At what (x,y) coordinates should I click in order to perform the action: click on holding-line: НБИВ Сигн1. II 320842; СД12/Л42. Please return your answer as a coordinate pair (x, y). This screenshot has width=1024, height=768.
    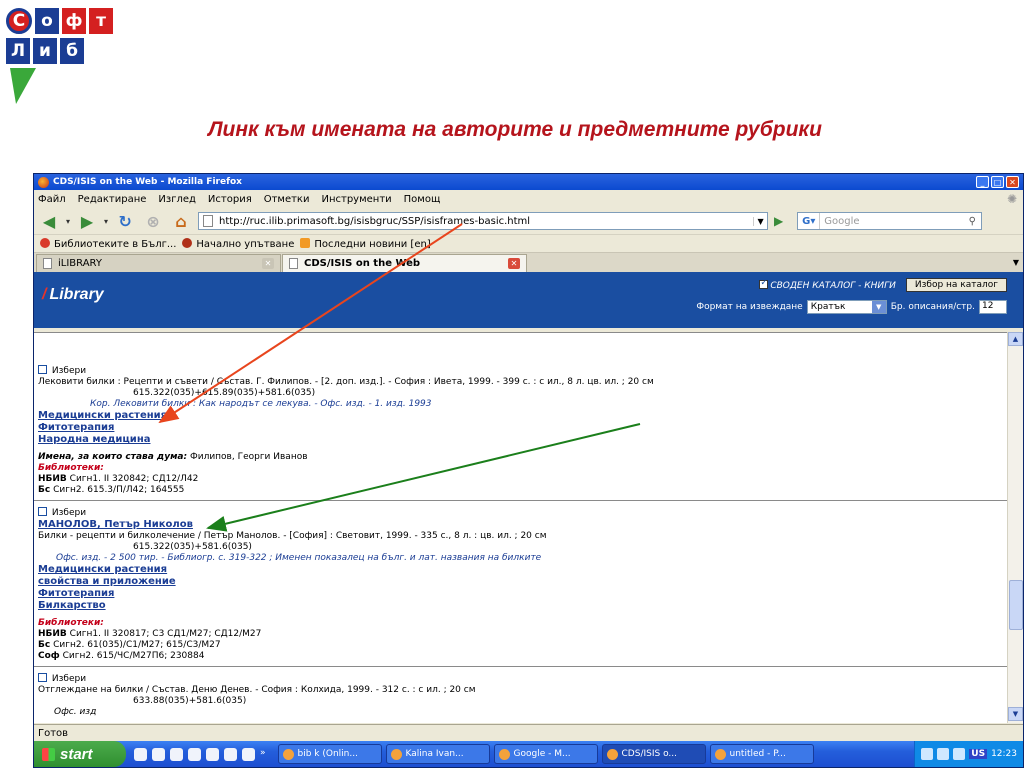
    Looking at the image, I should click on (118, 479).